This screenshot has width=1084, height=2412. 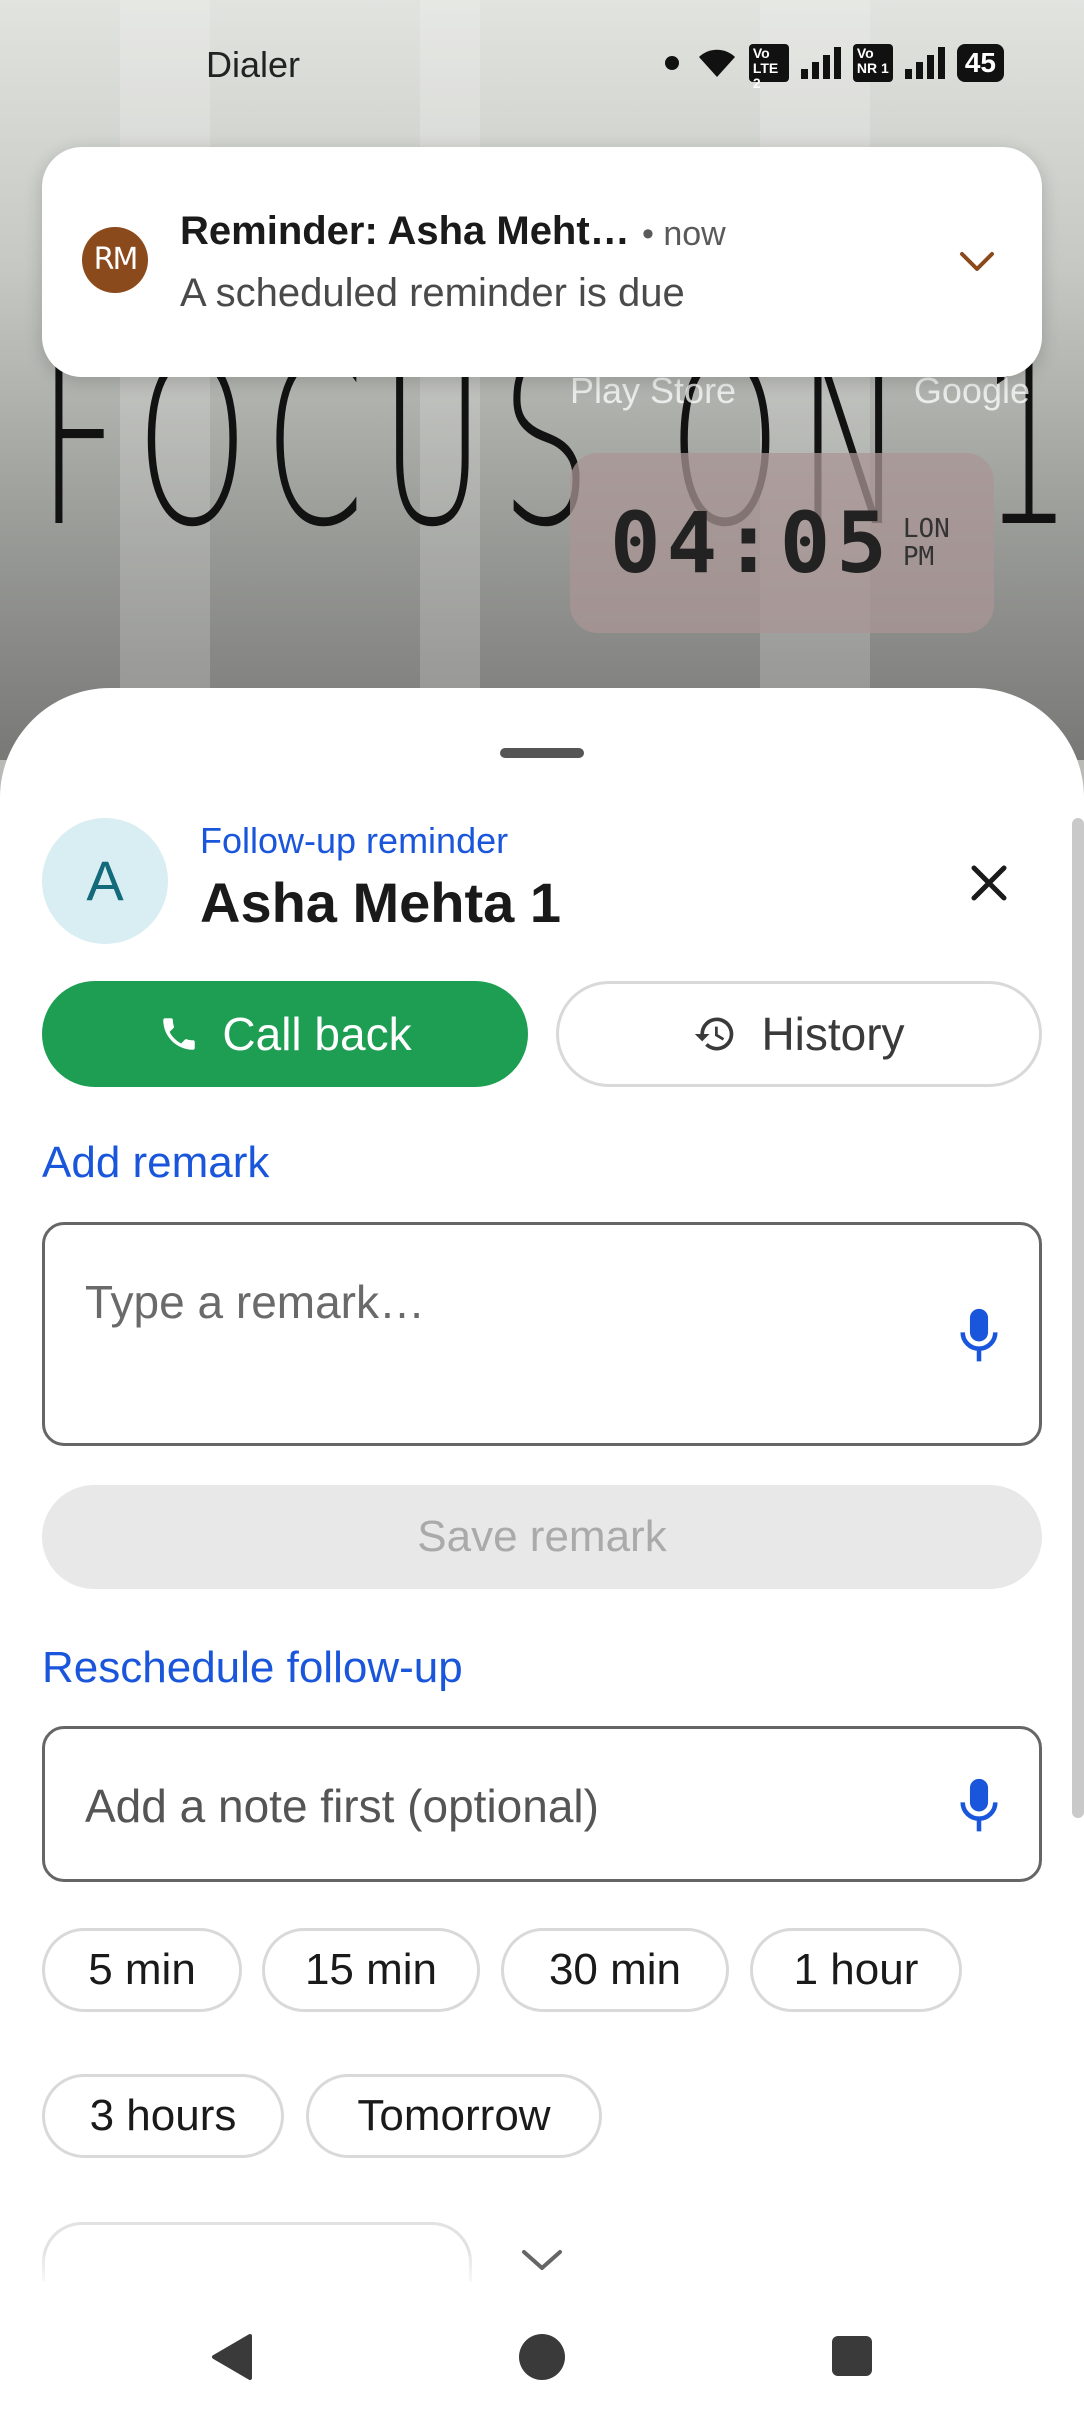 What do you see at coordinates (833, 1034) in the screenshot?
I see `history-label: History` at bounding box center [833, 1034].